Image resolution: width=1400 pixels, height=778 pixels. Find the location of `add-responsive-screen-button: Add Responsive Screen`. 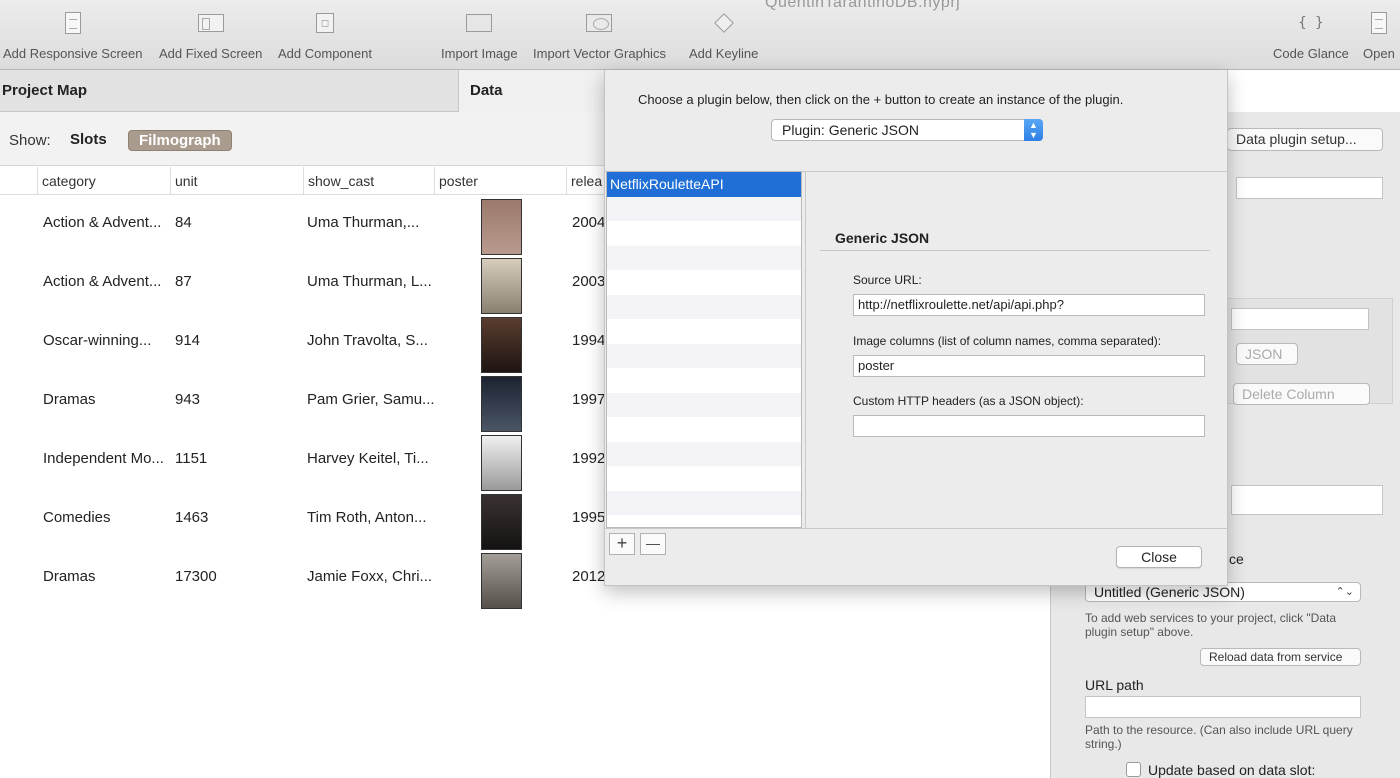

add-responsive-screen-button: Add Responsive Screen is located at coordinates (72, 36).